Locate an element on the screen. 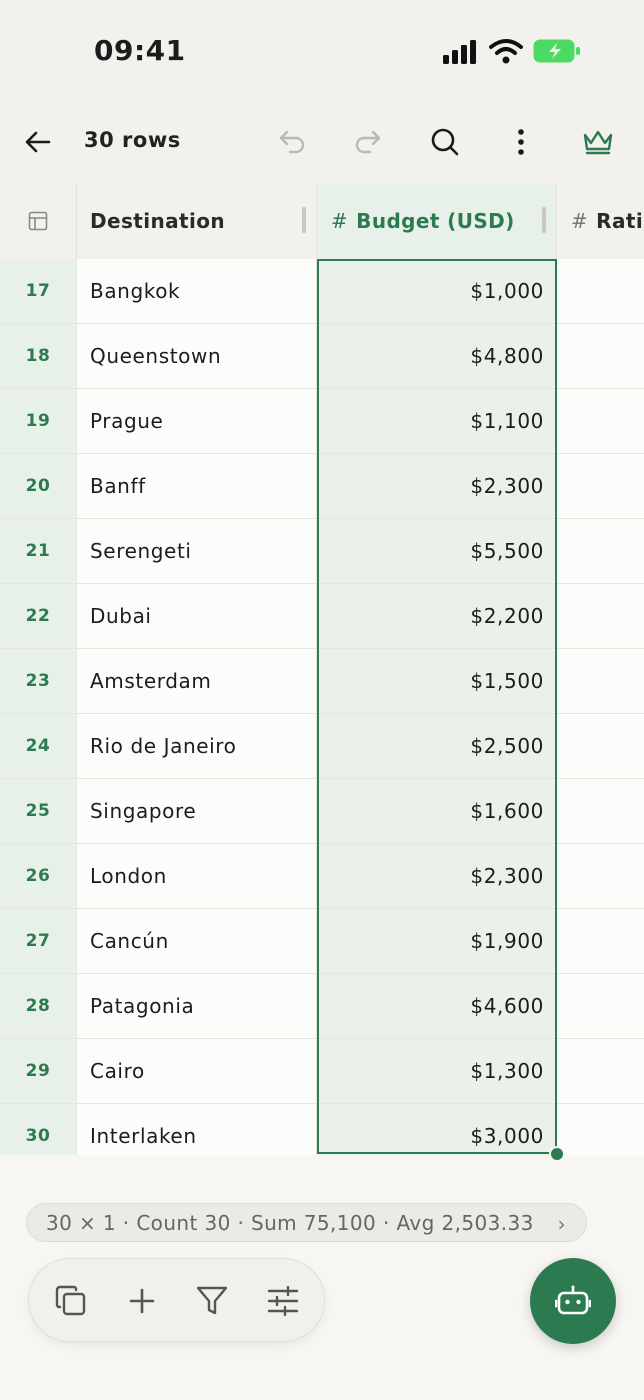 The image size is (644, 1400). row-number: 18 is located at coordinates (38, 356).